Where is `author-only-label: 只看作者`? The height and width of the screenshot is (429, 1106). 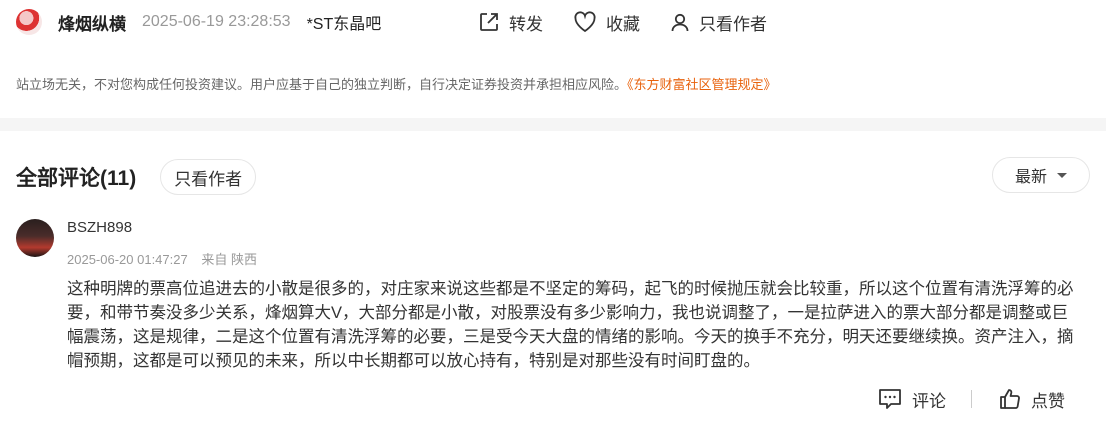 author-only-label: 只看作者 is located at coordinates (733, 24).